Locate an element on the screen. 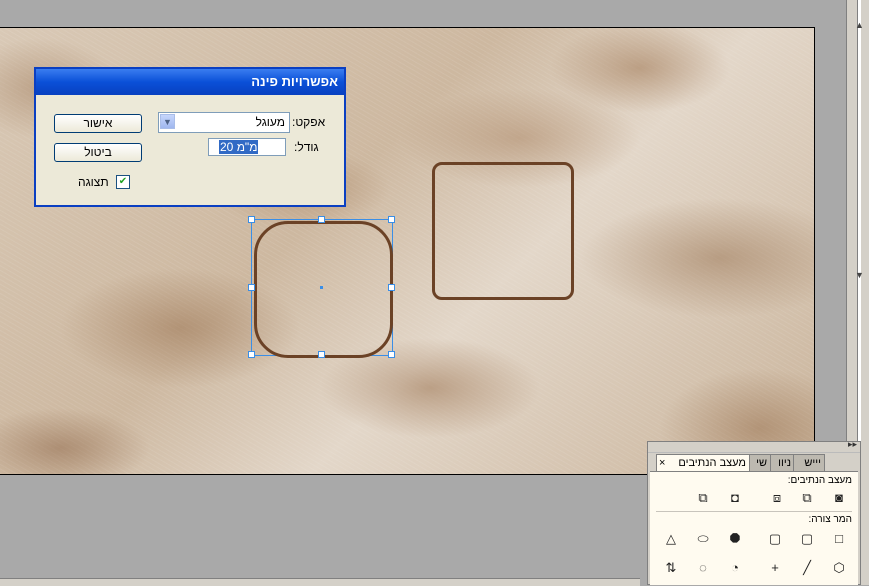 The height and width of the screenshot is (586, 869). preview-label: תצוגה is located at coordinates (93, 182).